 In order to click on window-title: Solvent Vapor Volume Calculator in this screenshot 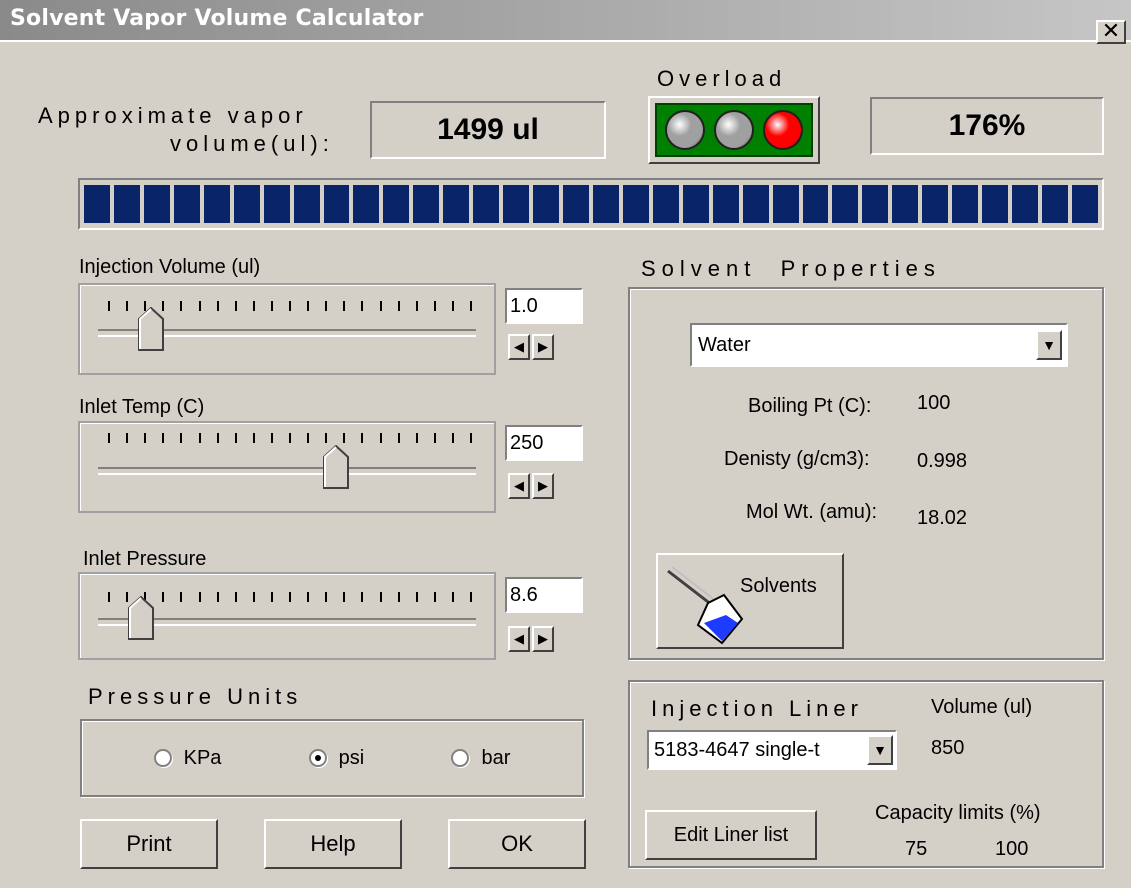, I will do `click(217, 18)`.